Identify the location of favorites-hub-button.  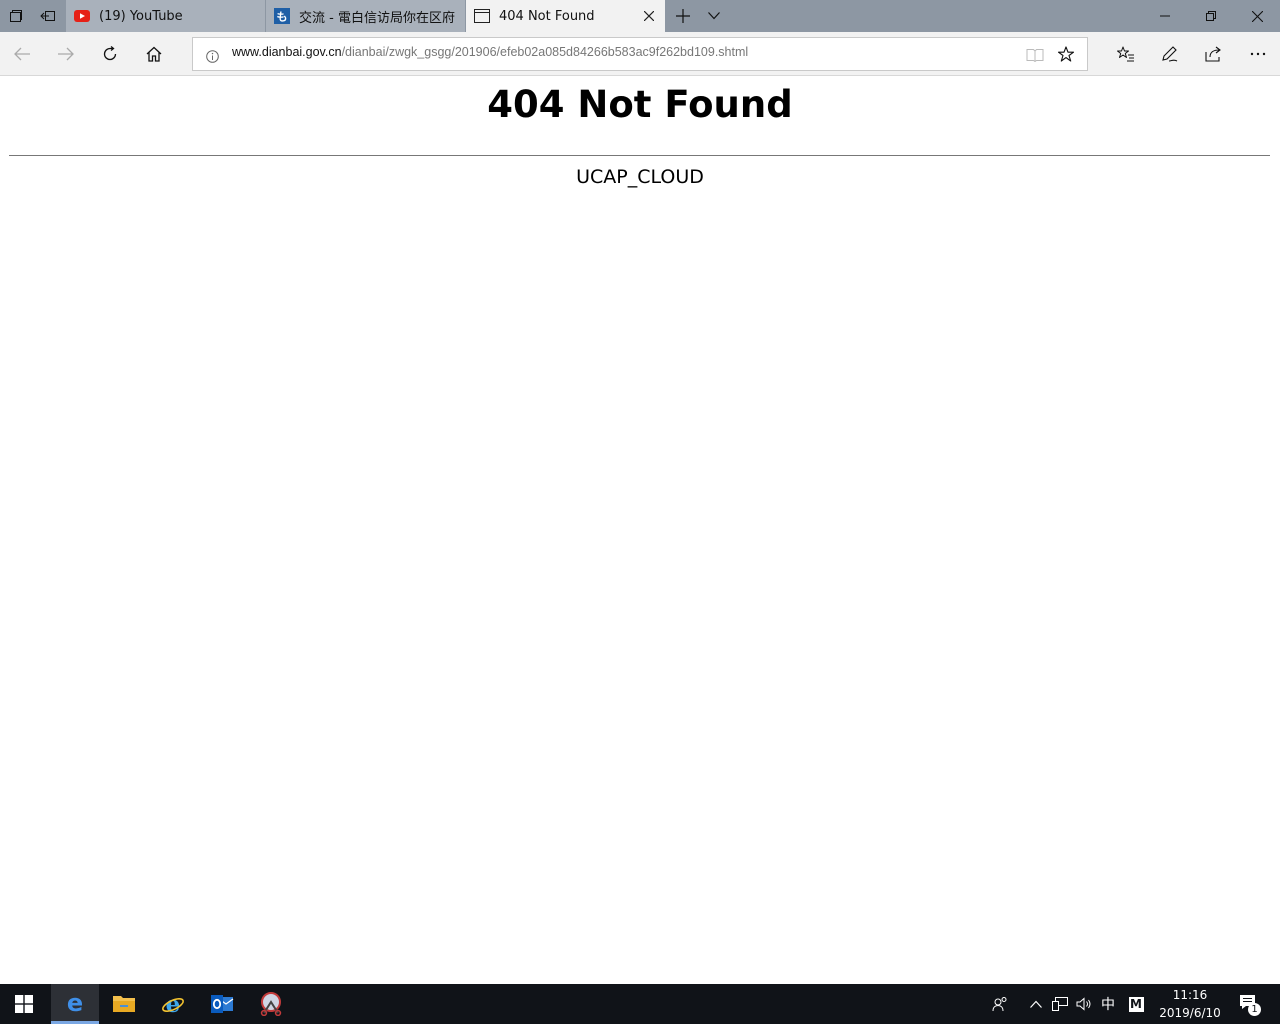
(1126, 54).